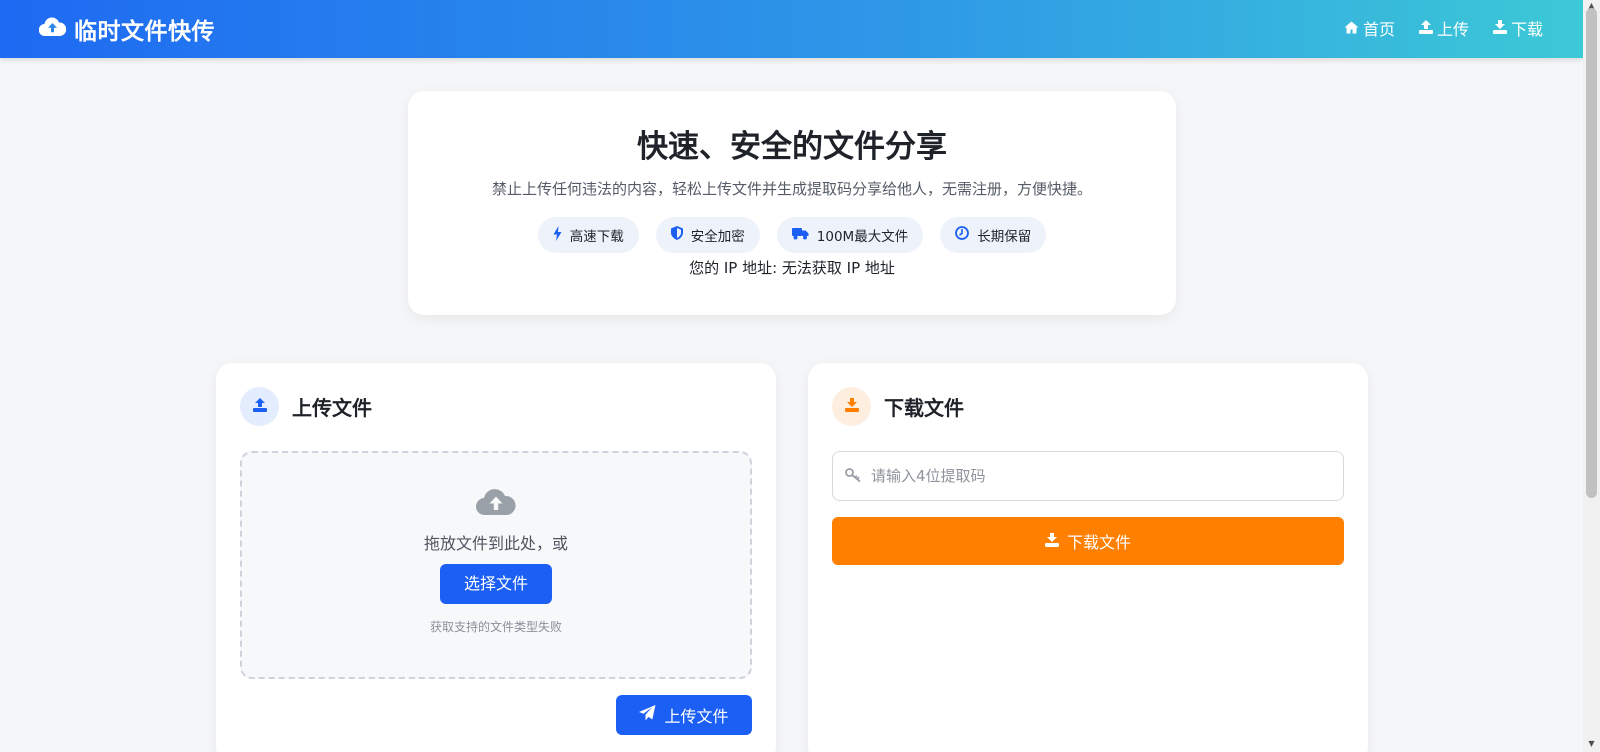  I want to click on nav-home: 首页, so click(1369, 28).